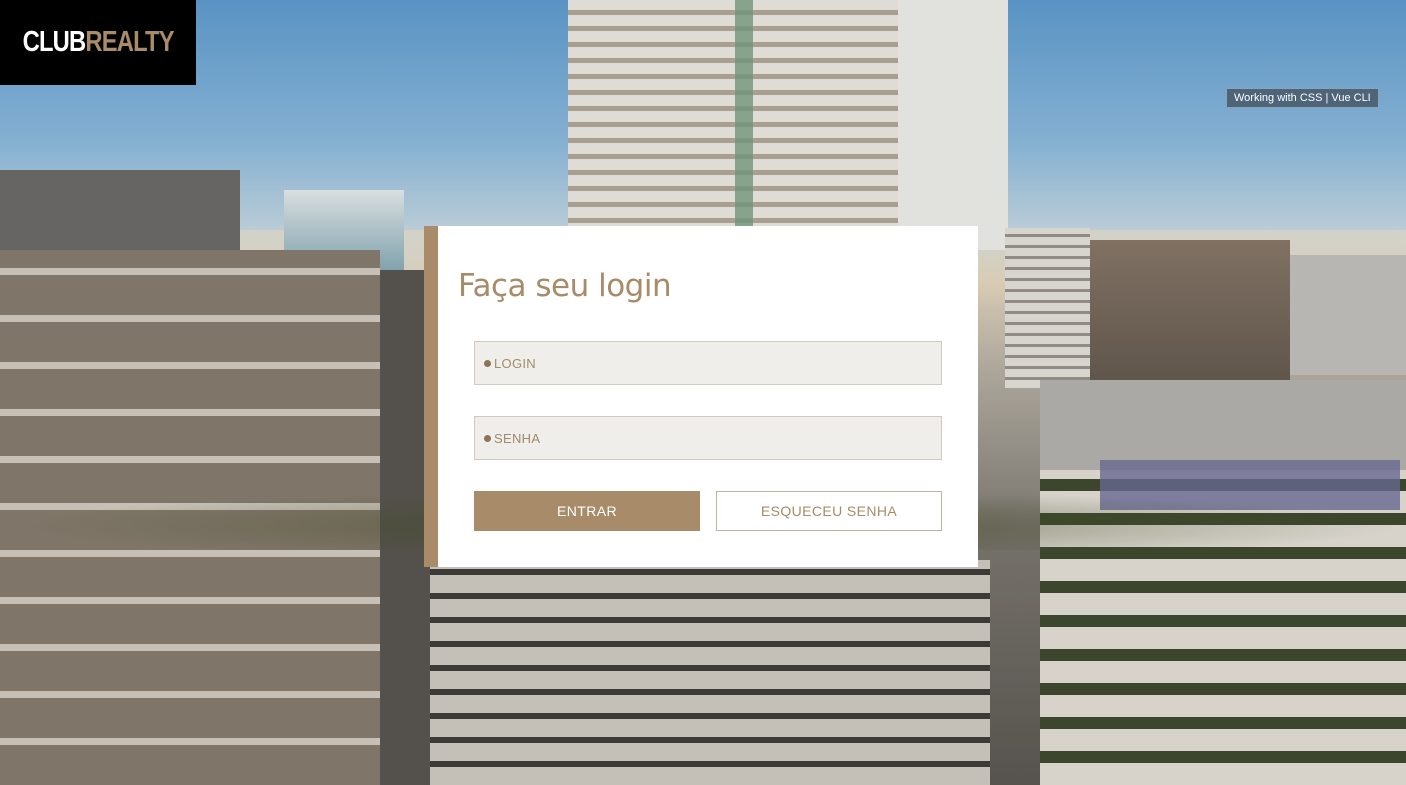 The height and width of the screenshot is (785, 1406). What do you see at coordinates (717, 363) in the screenshot?
I see `login-input` at bounding box center [717, 363].